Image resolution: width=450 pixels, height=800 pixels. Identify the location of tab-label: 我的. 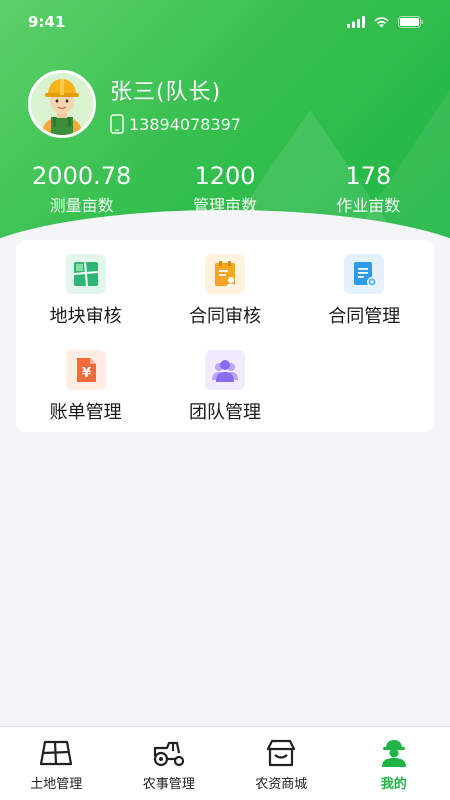
(393, 784).